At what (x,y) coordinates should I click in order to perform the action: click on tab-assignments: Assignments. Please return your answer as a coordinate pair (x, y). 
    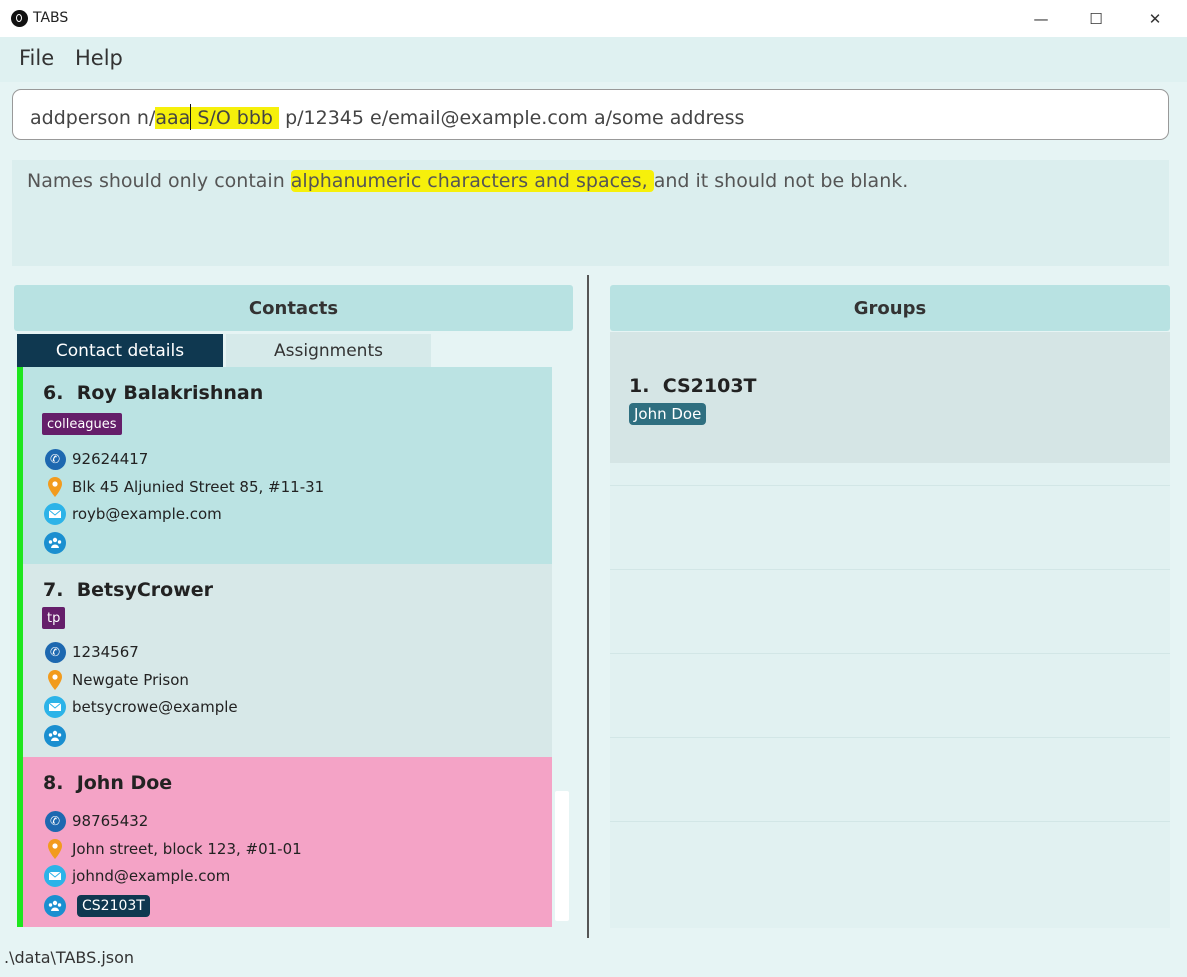
    Looking at the image, I should click on (328, 350).